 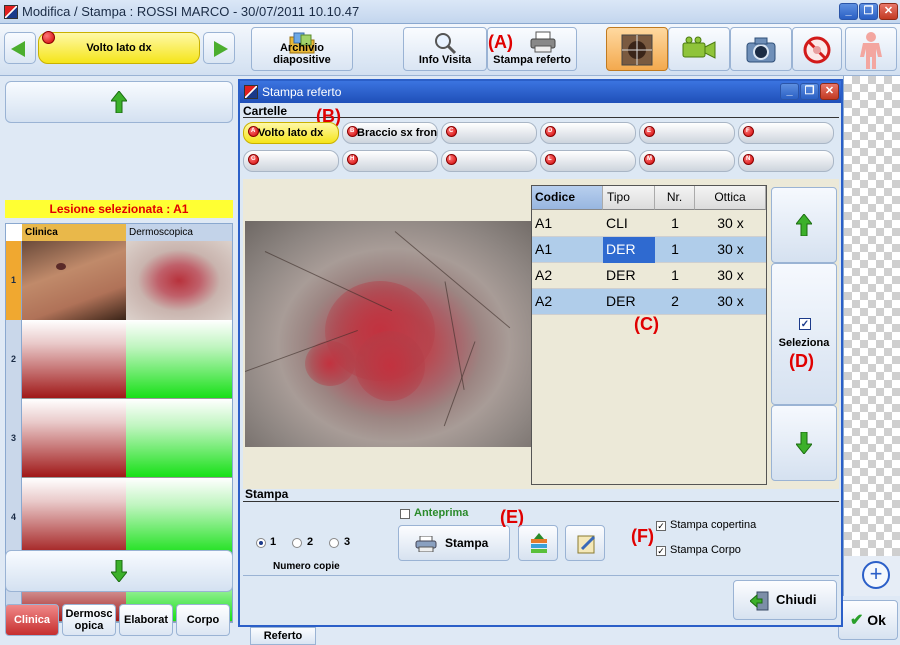 I want to click on archive-button: Archivio diapositive, so click(x=302, y=49).